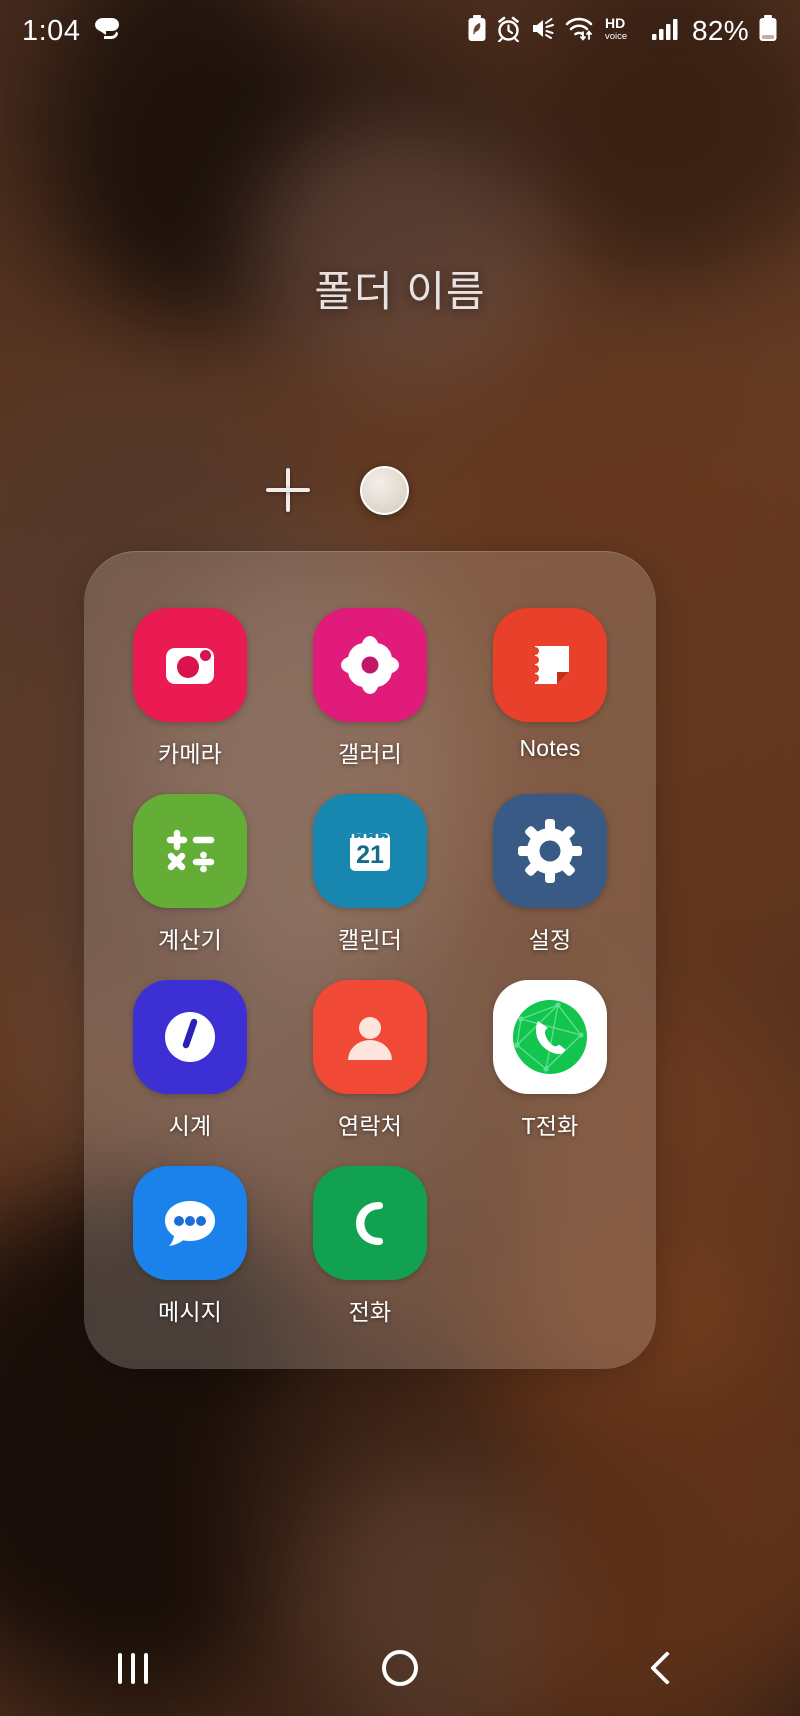  What do you see at coordinates (190, 940) in the screenshot?
I see `app-label: 계산기` at bounding box center [190, 940].